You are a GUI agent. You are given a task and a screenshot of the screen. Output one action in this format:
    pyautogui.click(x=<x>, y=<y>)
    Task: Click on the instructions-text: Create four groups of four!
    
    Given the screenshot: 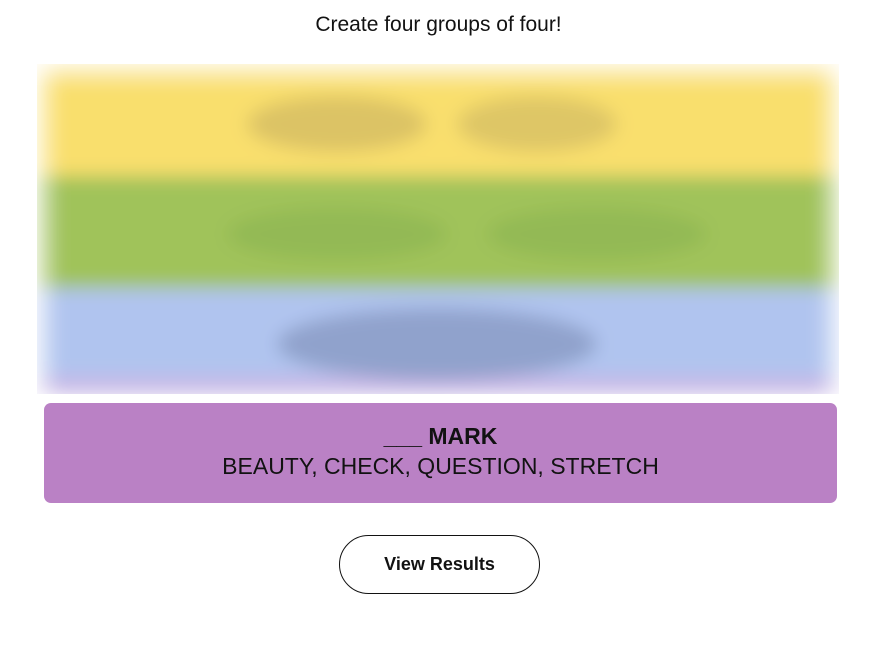 What is the action you would take?
    pyautogui.click(x=438, y=24)
    